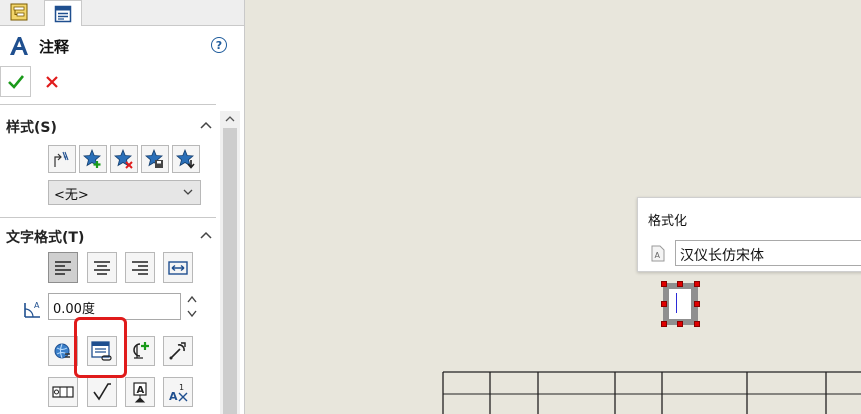 This screenshot has width=861, height=414. I want to click on surface-finish-icon, so click(102, 392).